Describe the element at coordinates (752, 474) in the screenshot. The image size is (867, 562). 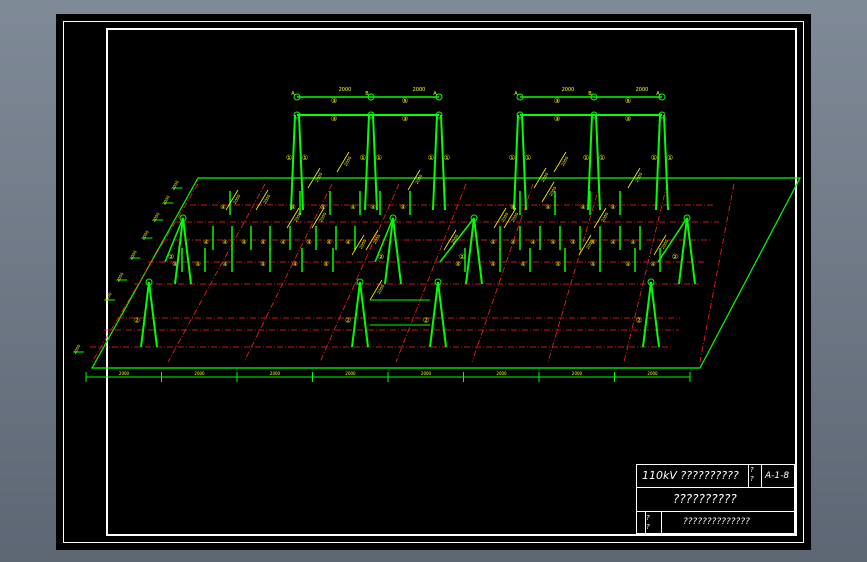
I see `code-mark: ? ?` at that location.